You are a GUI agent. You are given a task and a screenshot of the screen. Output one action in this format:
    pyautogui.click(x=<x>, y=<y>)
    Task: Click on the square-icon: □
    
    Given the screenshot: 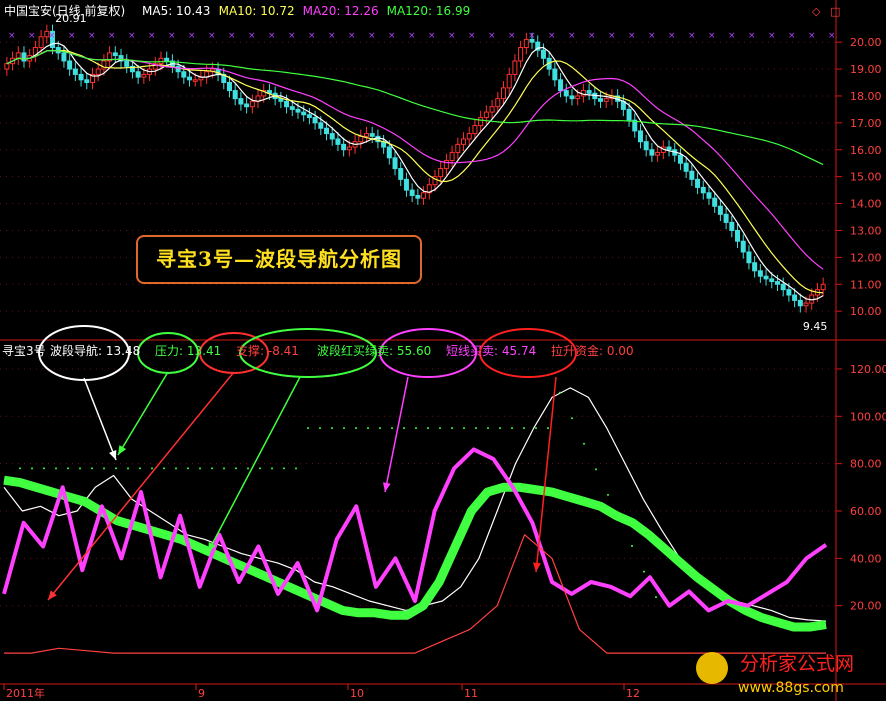 What is the action you would take?
    pyautogui.click(x=835, y=11)
    